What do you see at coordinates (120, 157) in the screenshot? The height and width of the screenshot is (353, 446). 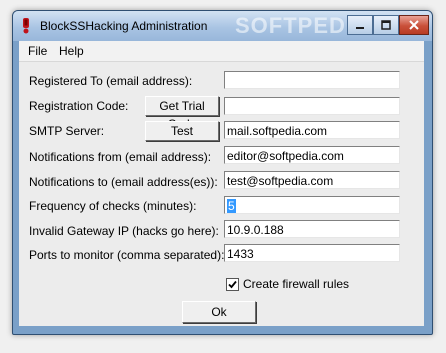 I see `notifications-from-label: Notifications from (email address):` at bounding box center [120, 157].